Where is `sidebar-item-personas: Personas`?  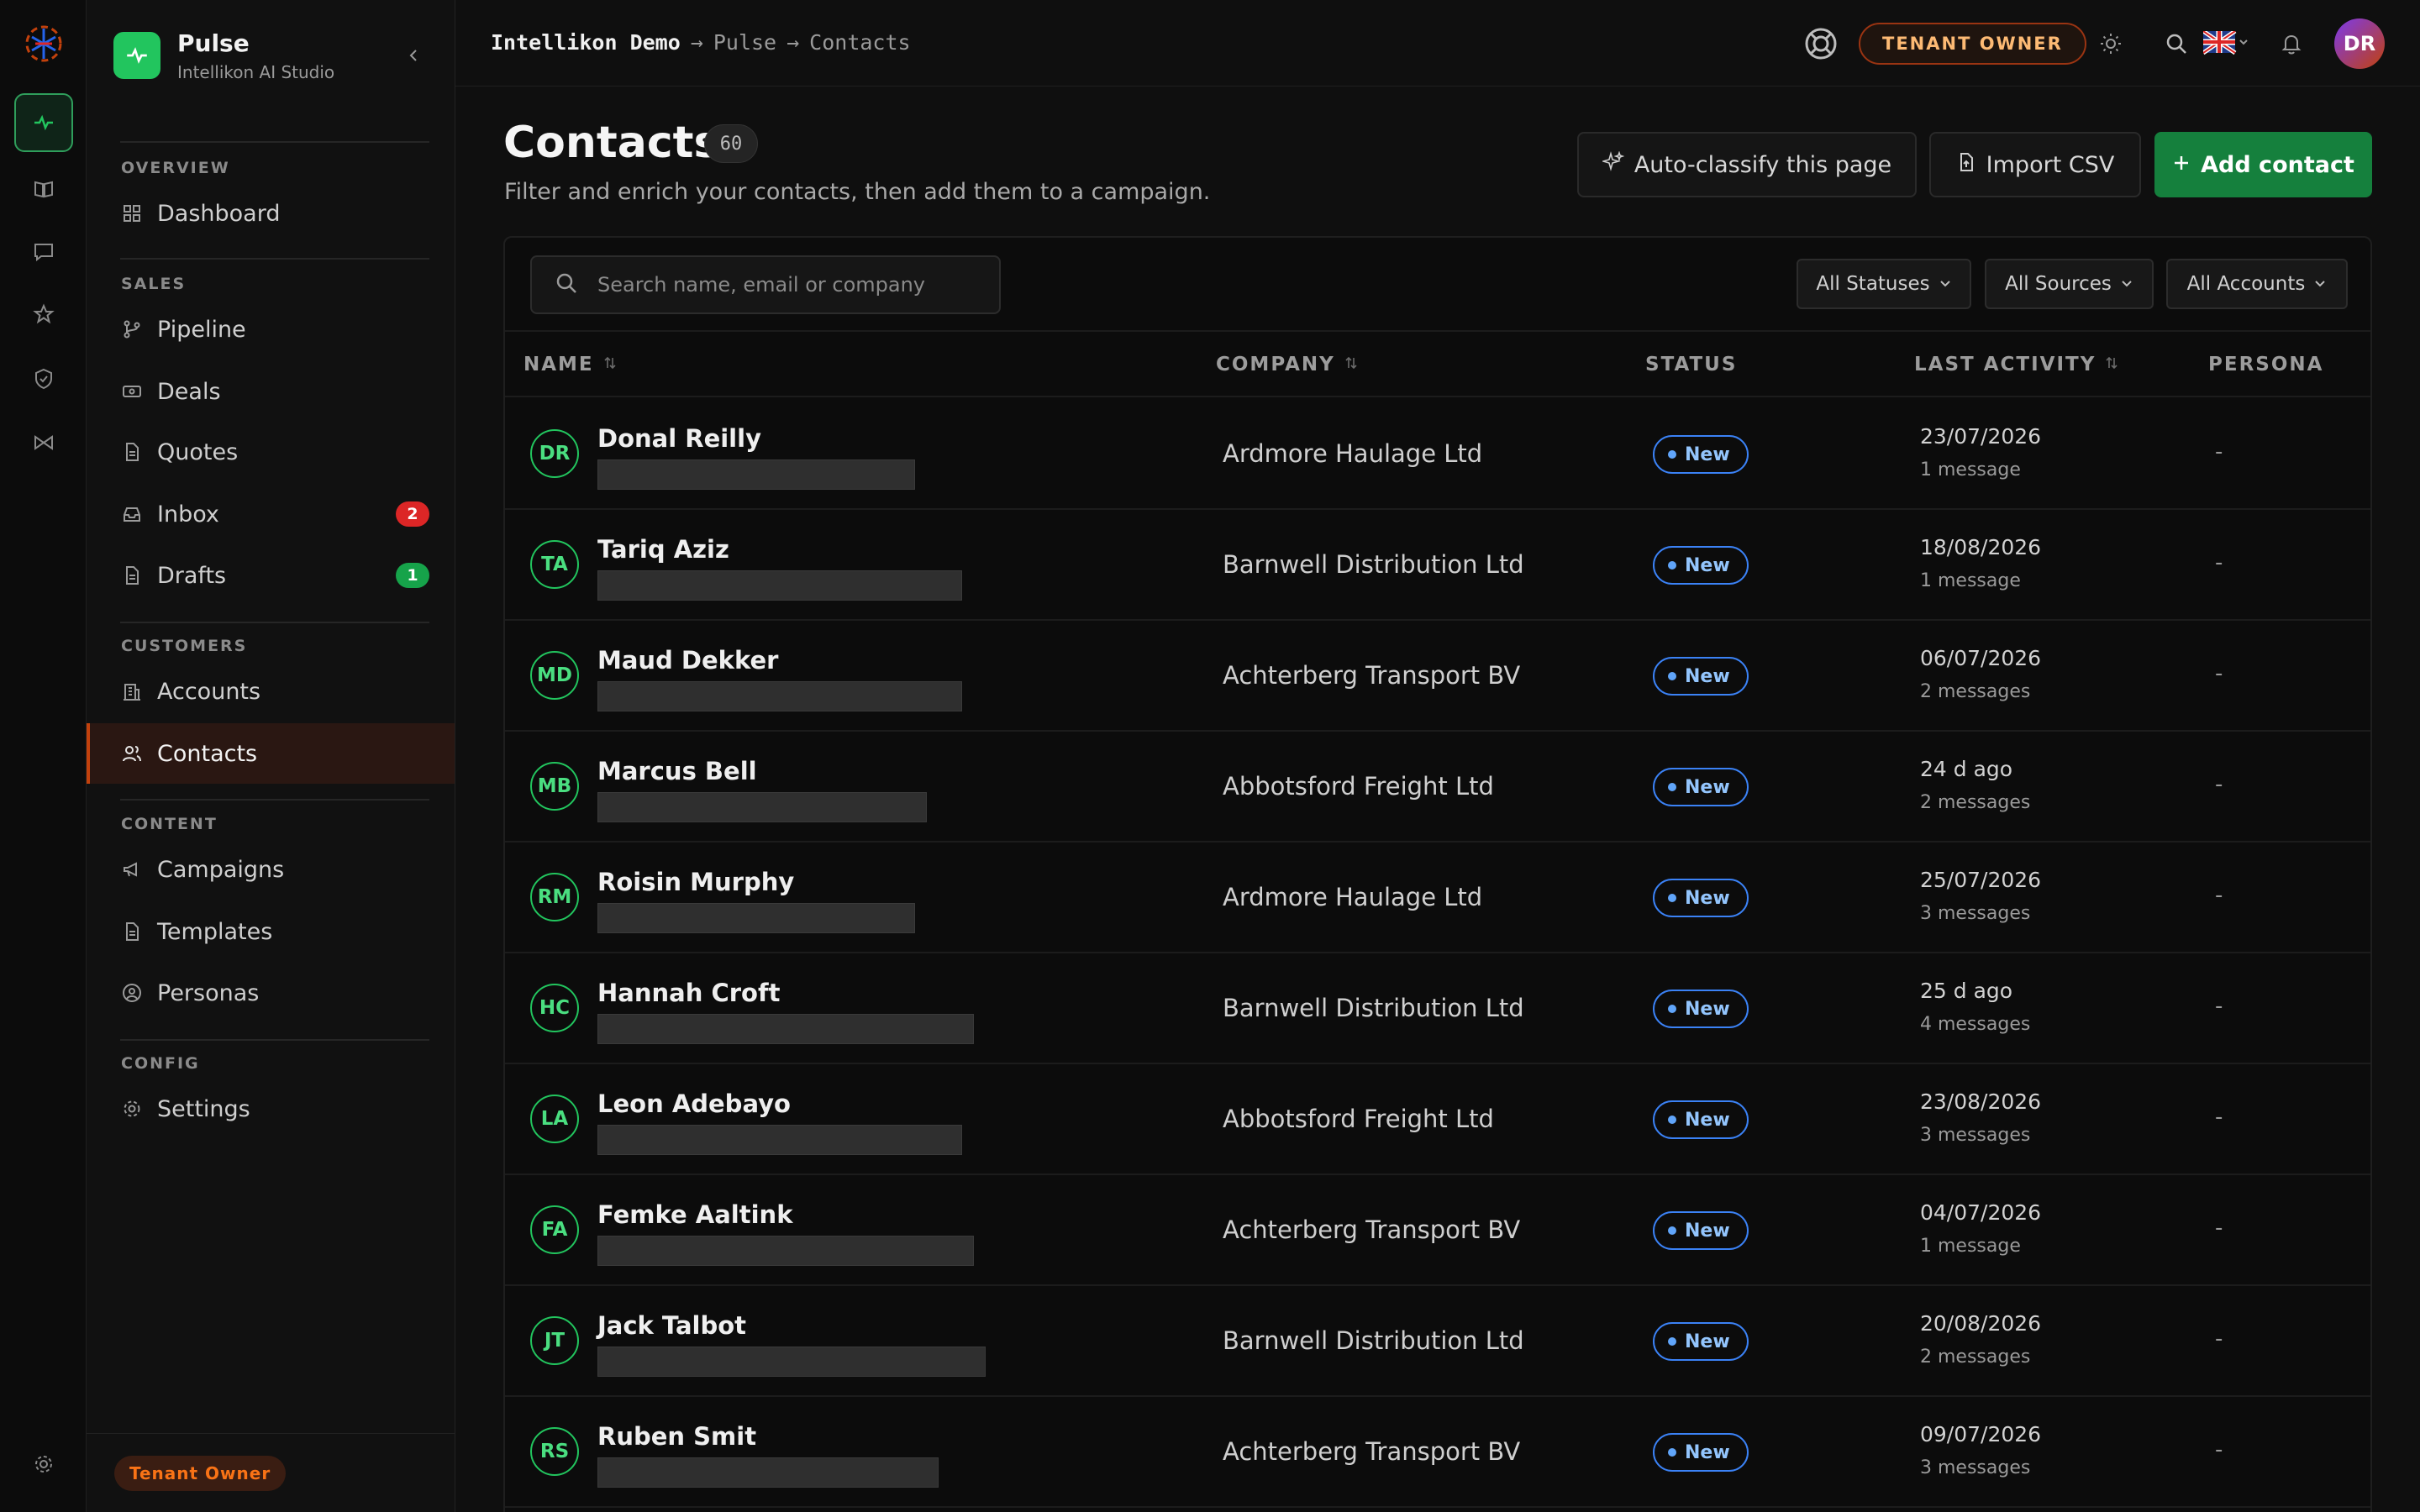
sidebar-item-personas: Personas is located at coordinates (271, 993).